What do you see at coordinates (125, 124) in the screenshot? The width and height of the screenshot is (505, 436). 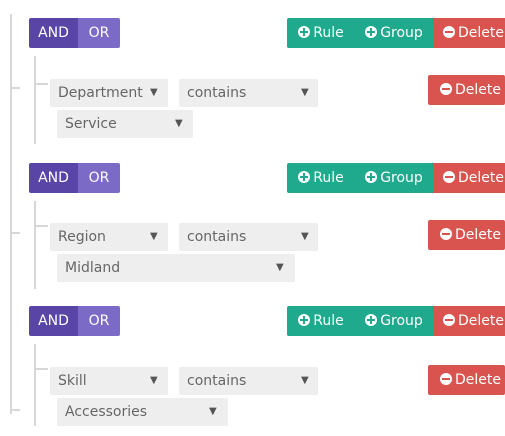 I see `value-select: Service ▼` at bounding box center [125, 124].